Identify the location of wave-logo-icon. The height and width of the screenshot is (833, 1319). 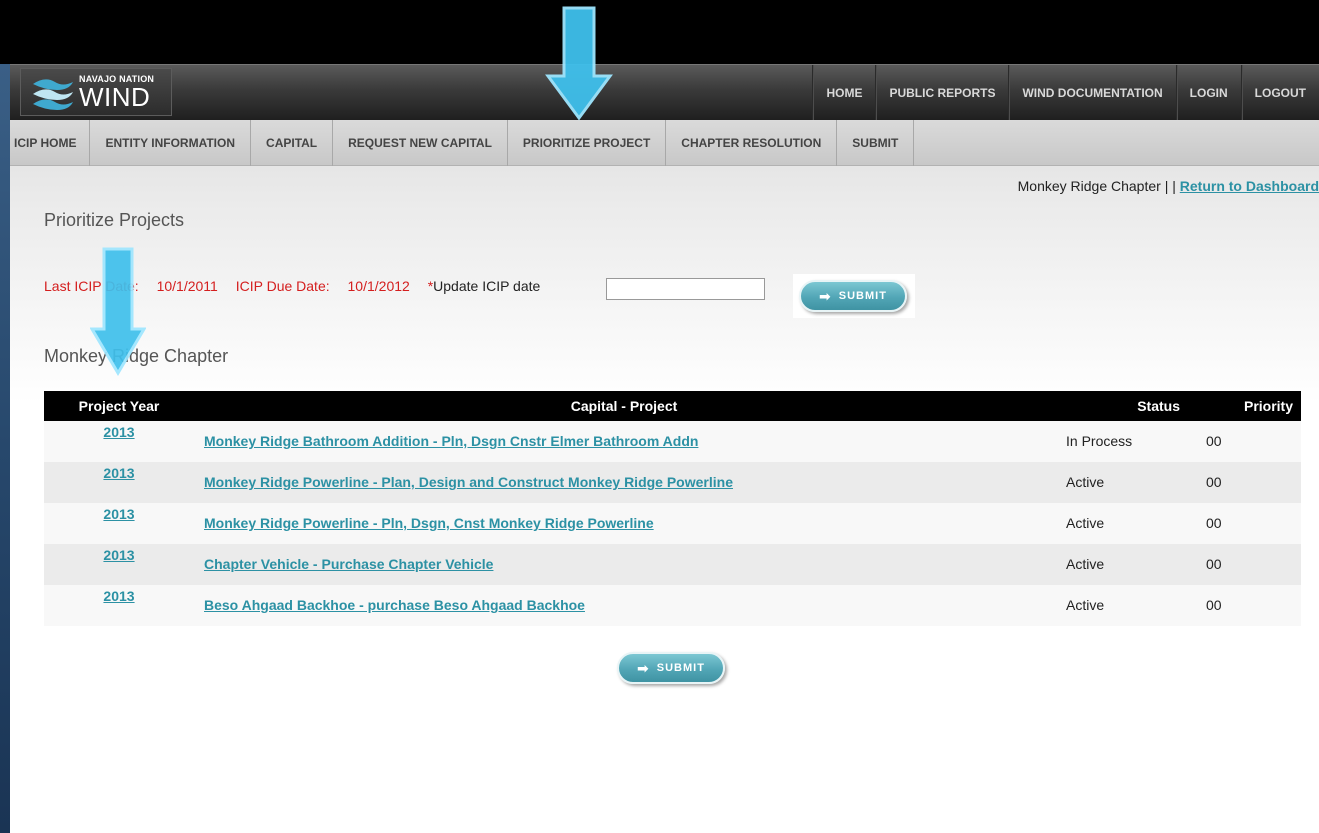
(53, 94).